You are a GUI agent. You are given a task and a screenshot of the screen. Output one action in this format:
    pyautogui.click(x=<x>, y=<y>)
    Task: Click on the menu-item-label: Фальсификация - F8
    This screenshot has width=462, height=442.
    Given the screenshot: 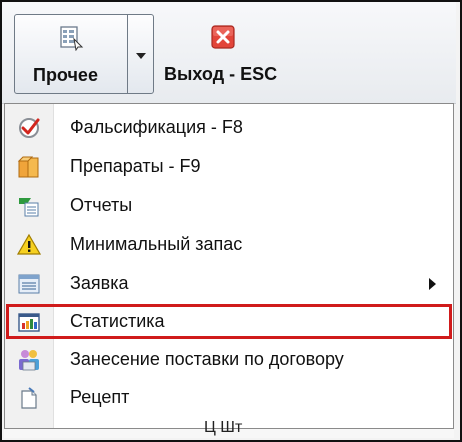 What is the action you would take?
    pyautogui.click(x=156, y=127)
    